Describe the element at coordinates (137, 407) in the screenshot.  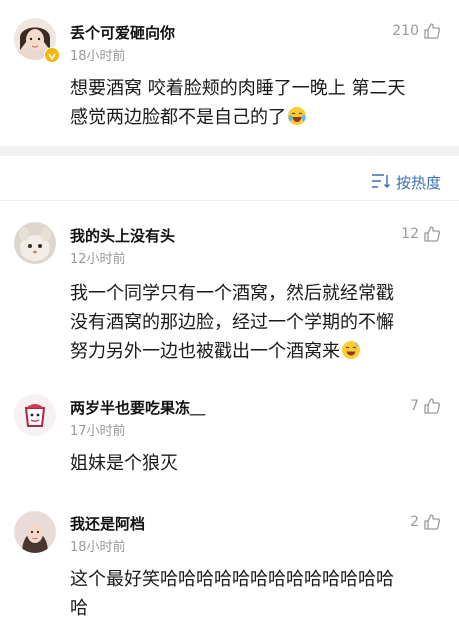
I see `comment-username: 两岁半也要吃果冻＿` at that location.